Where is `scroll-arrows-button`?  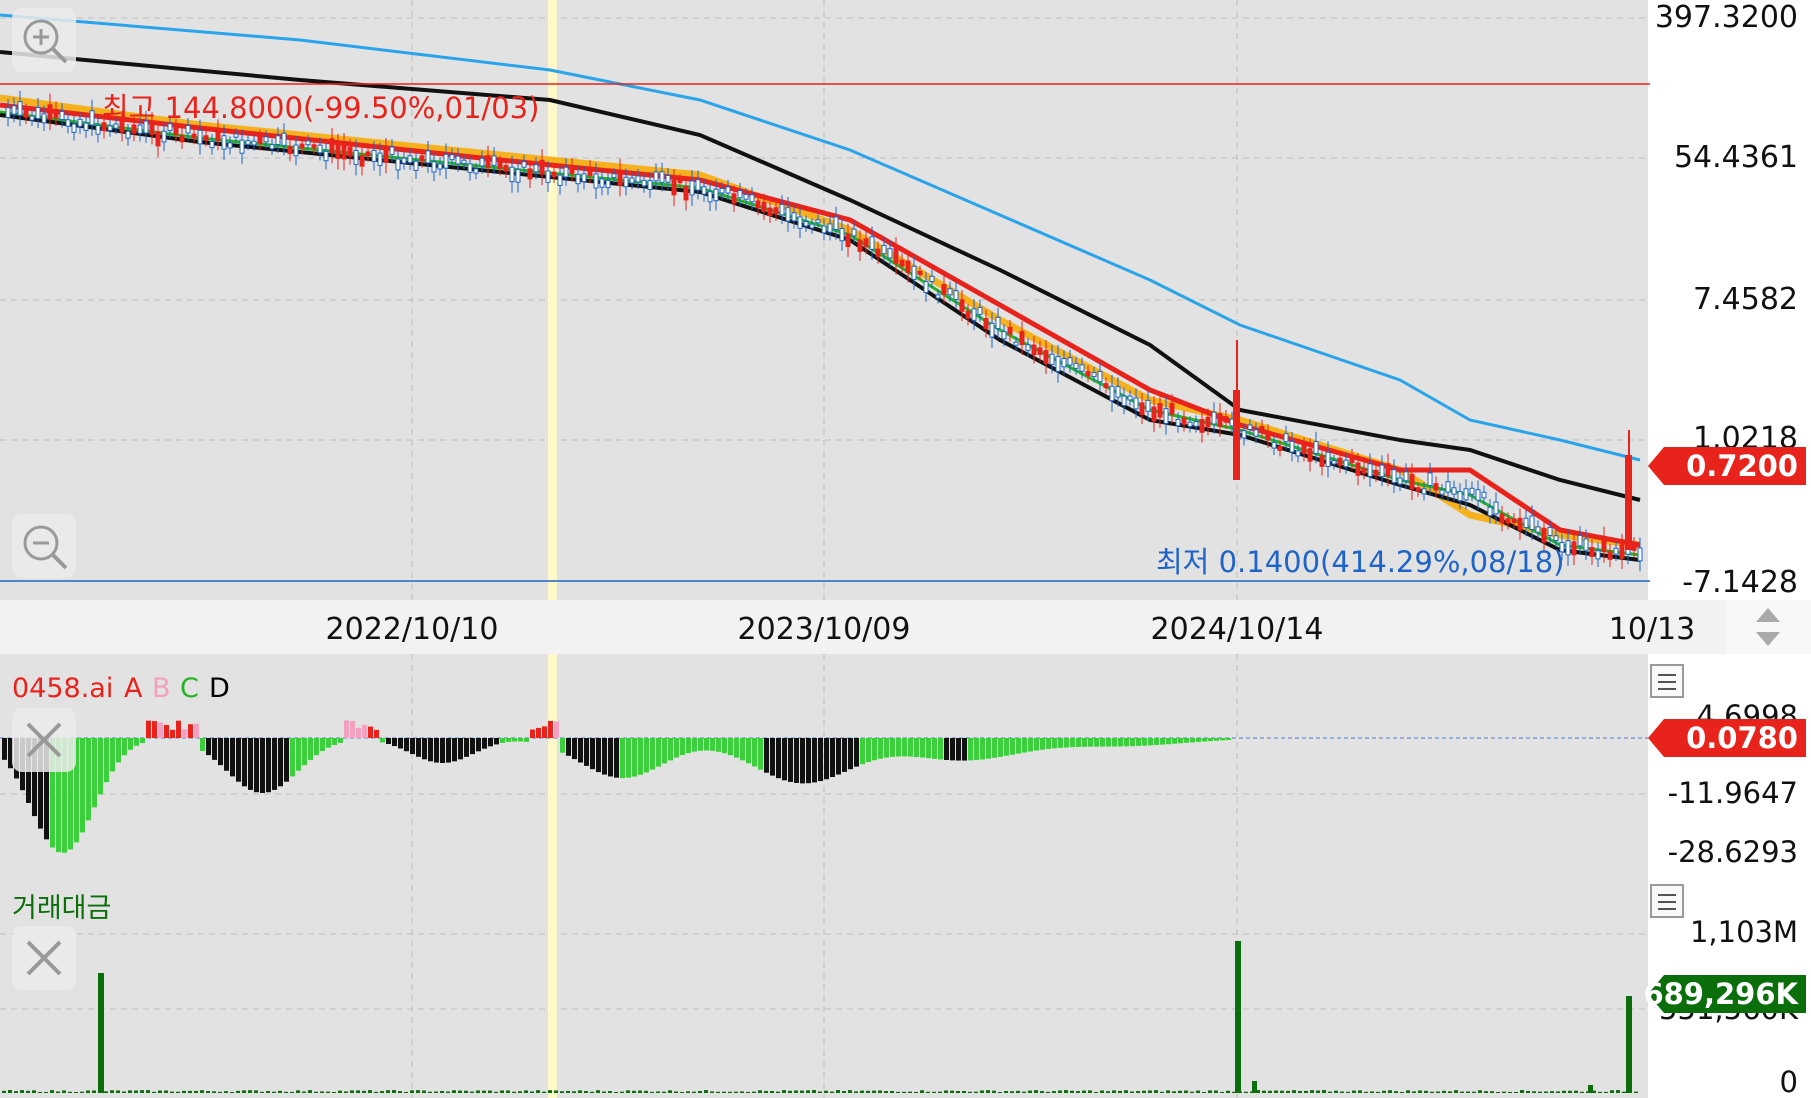
scroll-arrows-button is located at coordinates (1768, 627).